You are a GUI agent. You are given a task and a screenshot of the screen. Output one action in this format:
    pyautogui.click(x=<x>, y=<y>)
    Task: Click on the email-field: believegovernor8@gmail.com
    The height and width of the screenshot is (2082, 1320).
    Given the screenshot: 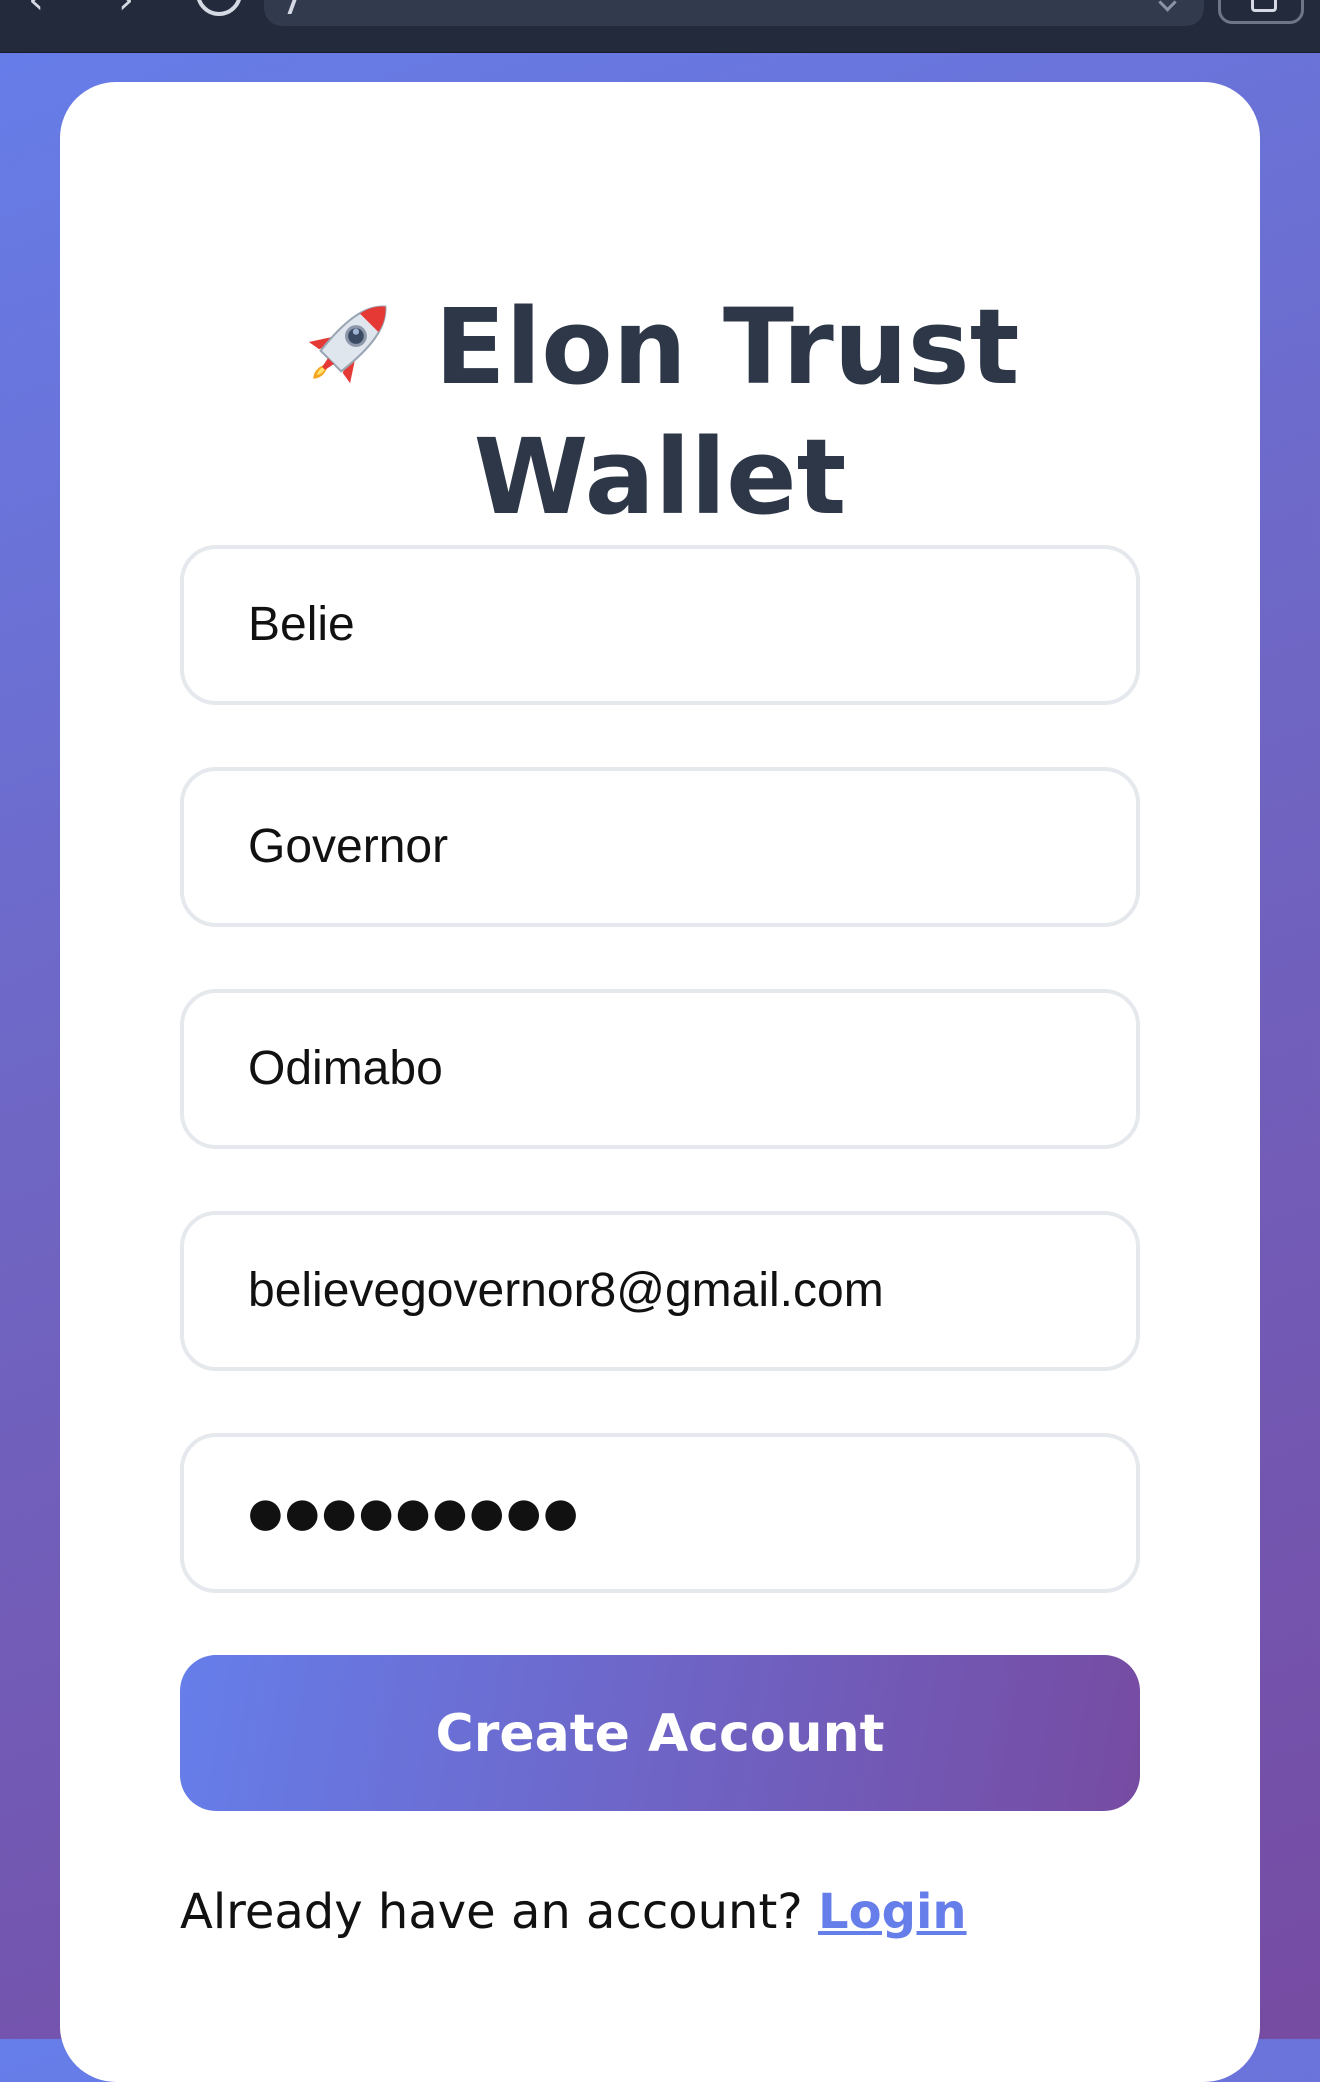 What is the action you would take?
    pyautogui.click(x=660, y=1291)
    